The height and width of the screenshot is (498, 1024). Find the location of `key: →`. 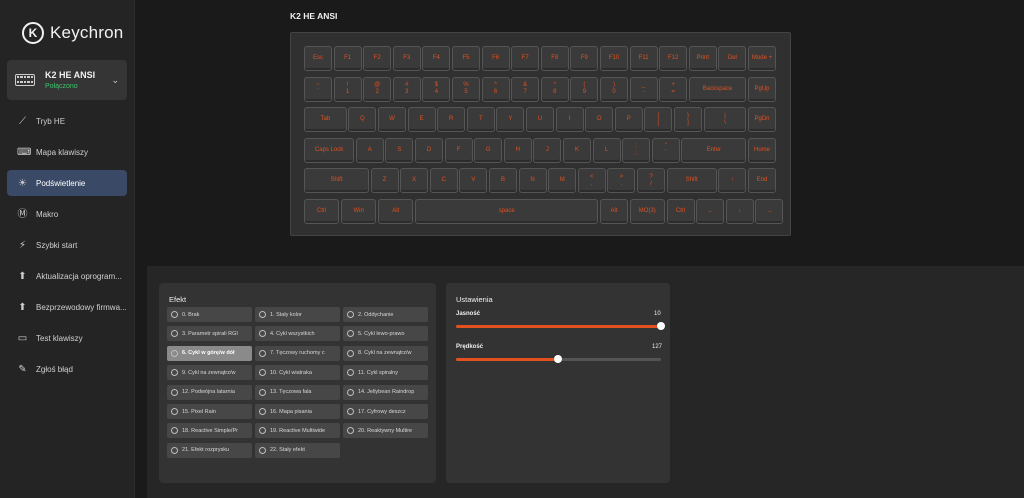

key: → is located at coordinates (769, 211).